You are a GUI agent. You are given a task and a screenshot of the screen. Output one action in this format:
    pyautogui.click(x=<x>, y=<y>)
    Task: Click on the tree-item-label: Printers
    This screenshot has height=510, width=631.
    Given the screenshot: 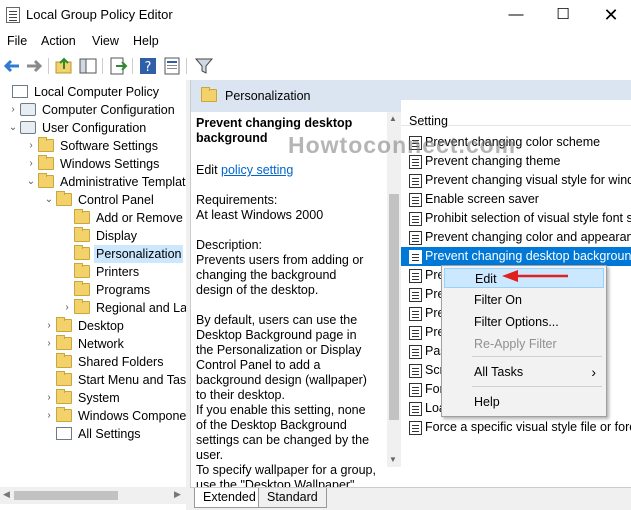 What is the action you would take?
    pyautogui.click(x=118, y=272)
    